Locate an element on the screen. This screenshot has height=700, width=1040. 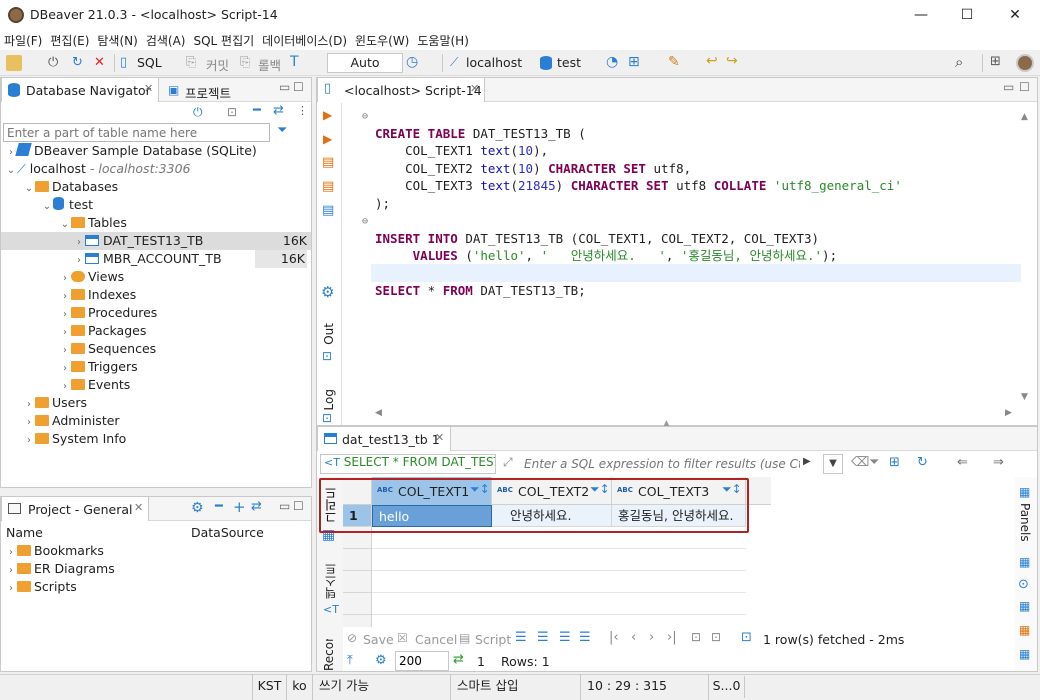
execute-statement-icon: ▶ is located at coordinates (327, 115).